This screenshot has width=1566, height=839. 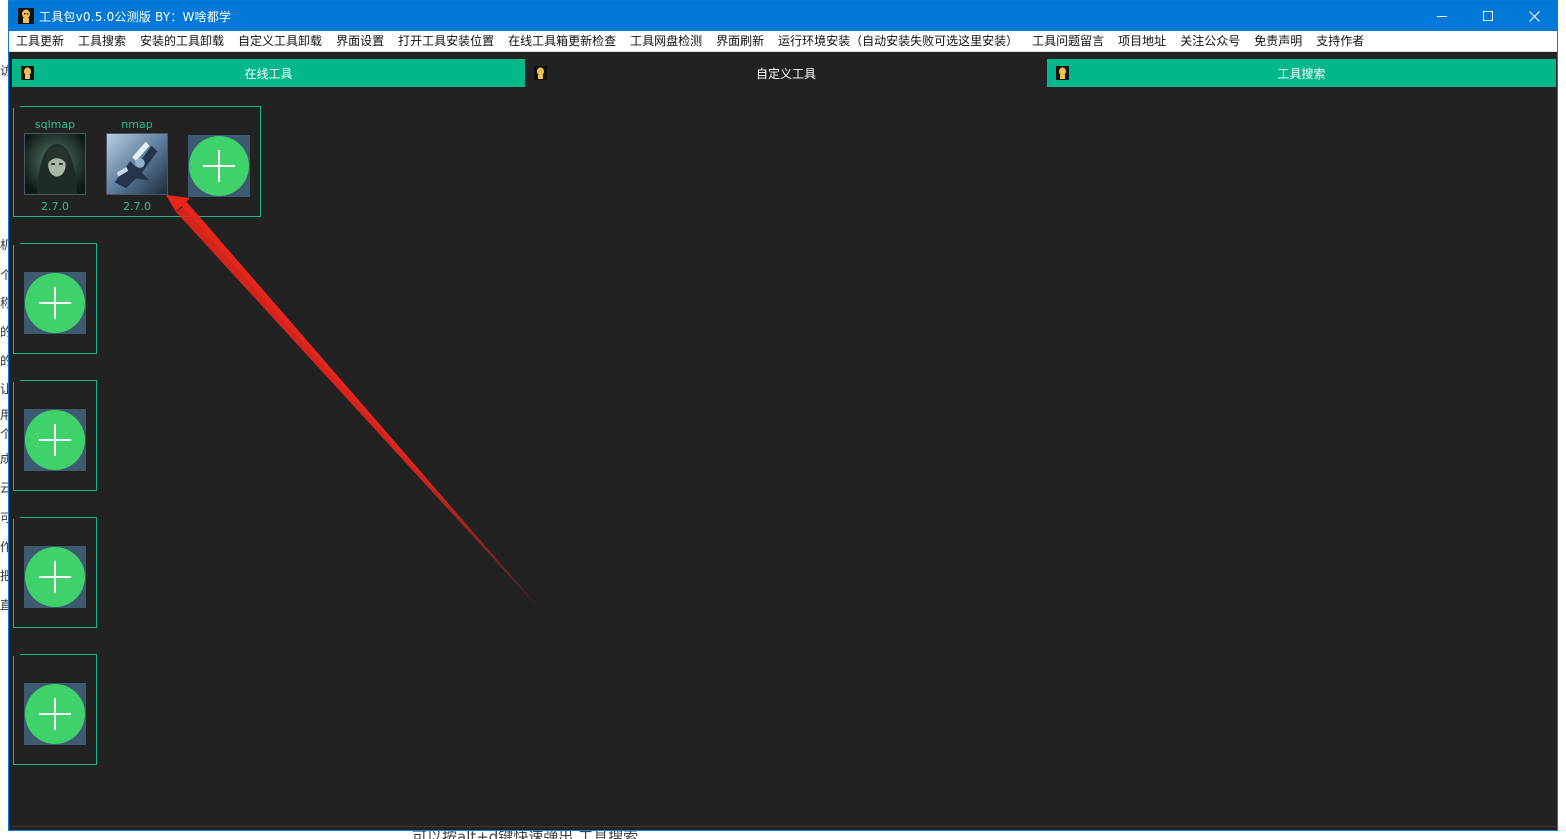 I want to click on tab-label: 自定义工具, so click(x=785, y=73).